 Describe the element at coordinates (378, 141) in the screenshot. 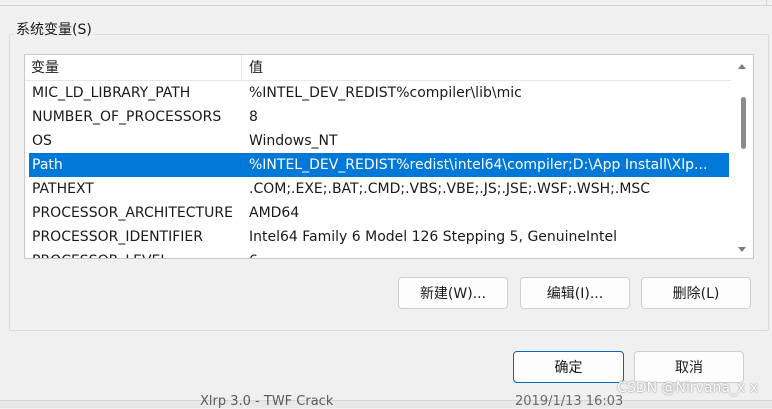

I see `table-row: OS Windows_NT` at that location.